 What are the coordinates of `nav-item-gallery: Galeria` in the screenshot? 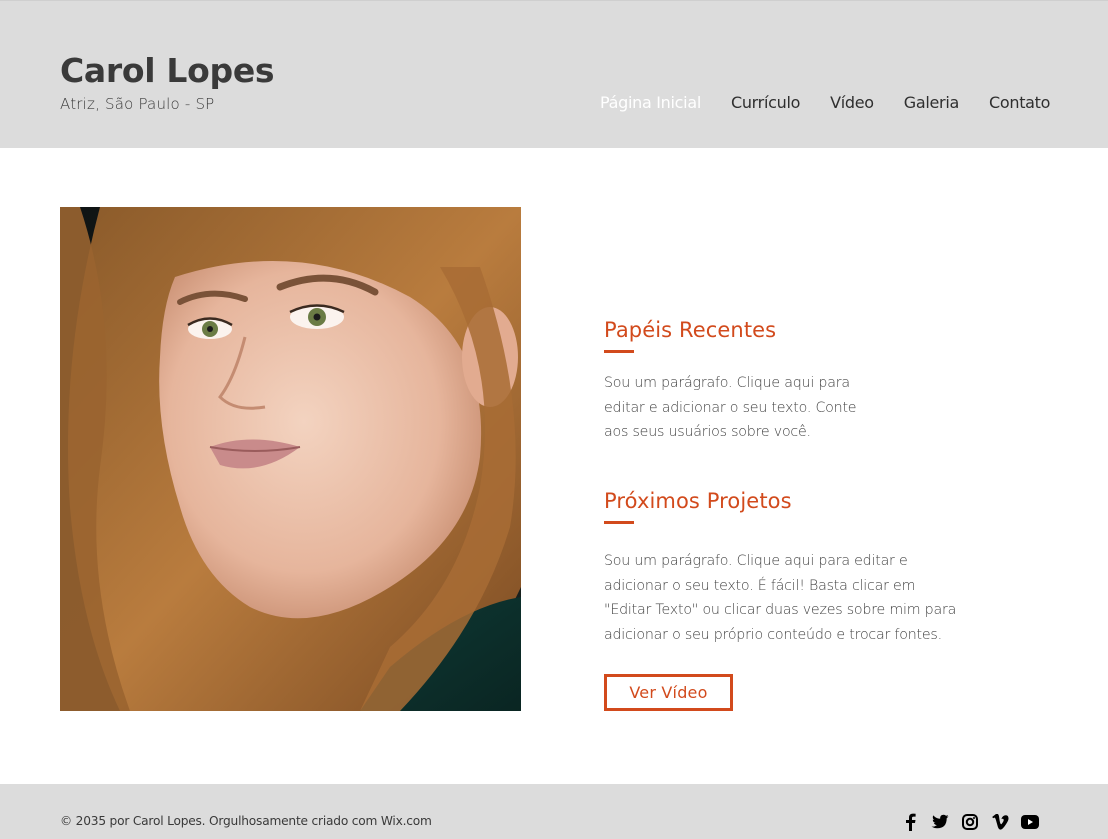 It's located at (932, 102).